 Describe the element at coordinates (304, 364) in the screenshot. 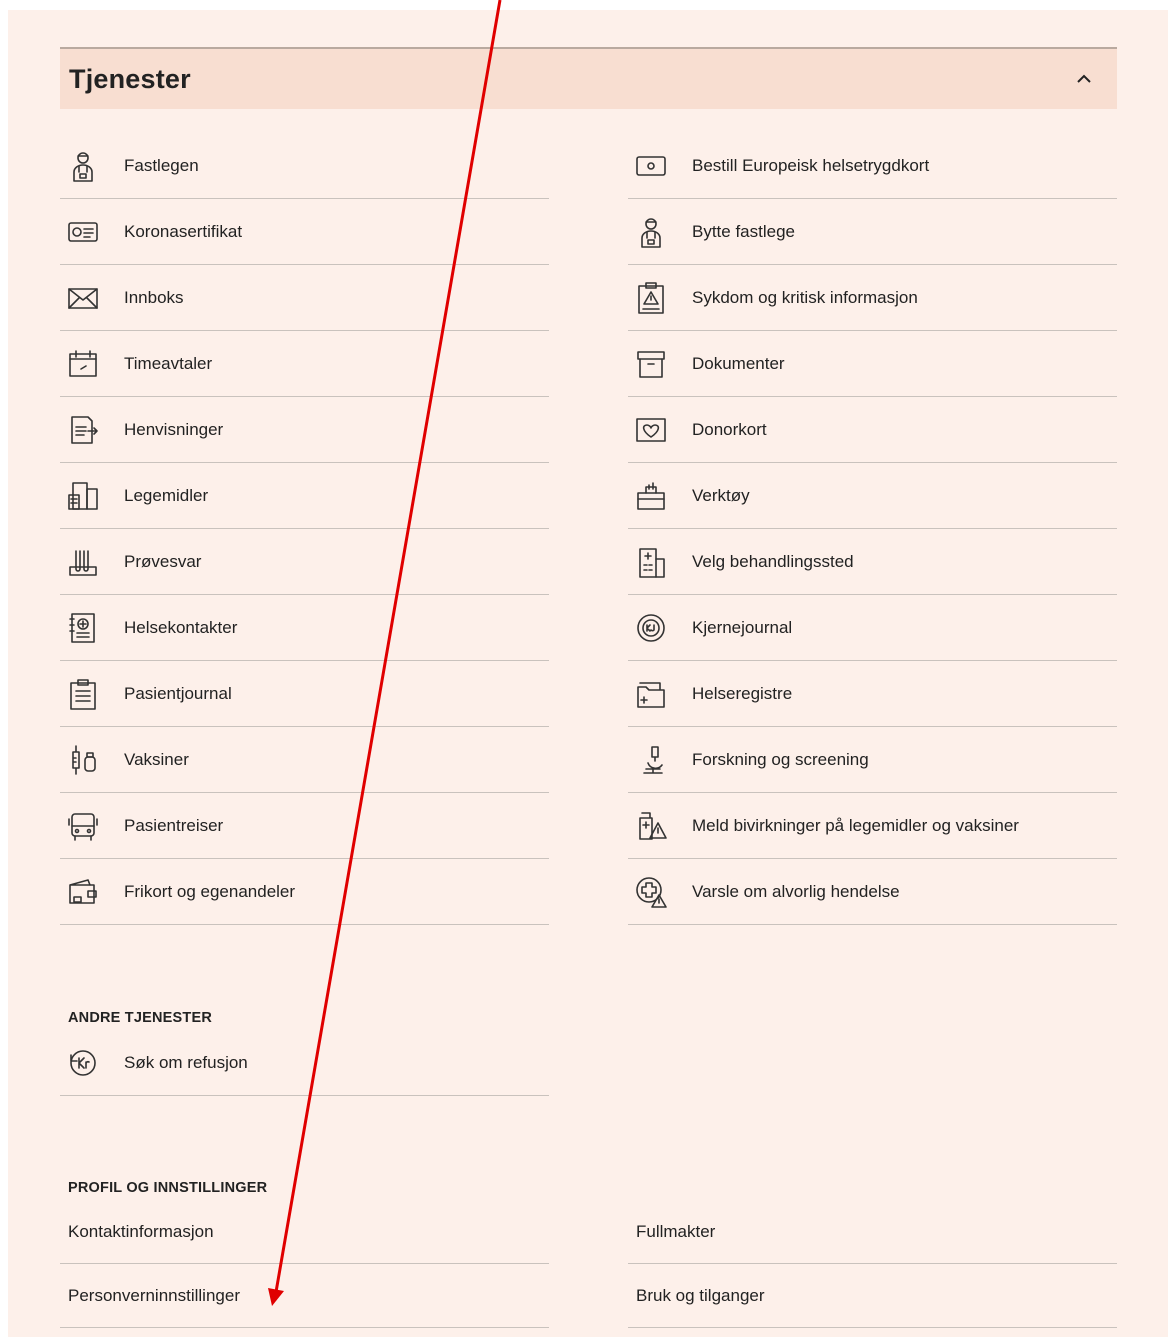

I see `service-item: Timeavtaler` at that location.